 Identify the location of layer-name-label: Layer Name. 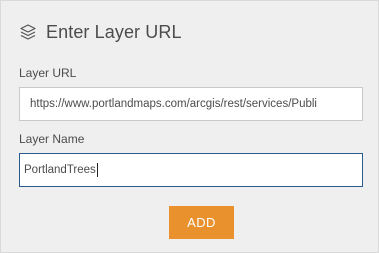
(52, 139).